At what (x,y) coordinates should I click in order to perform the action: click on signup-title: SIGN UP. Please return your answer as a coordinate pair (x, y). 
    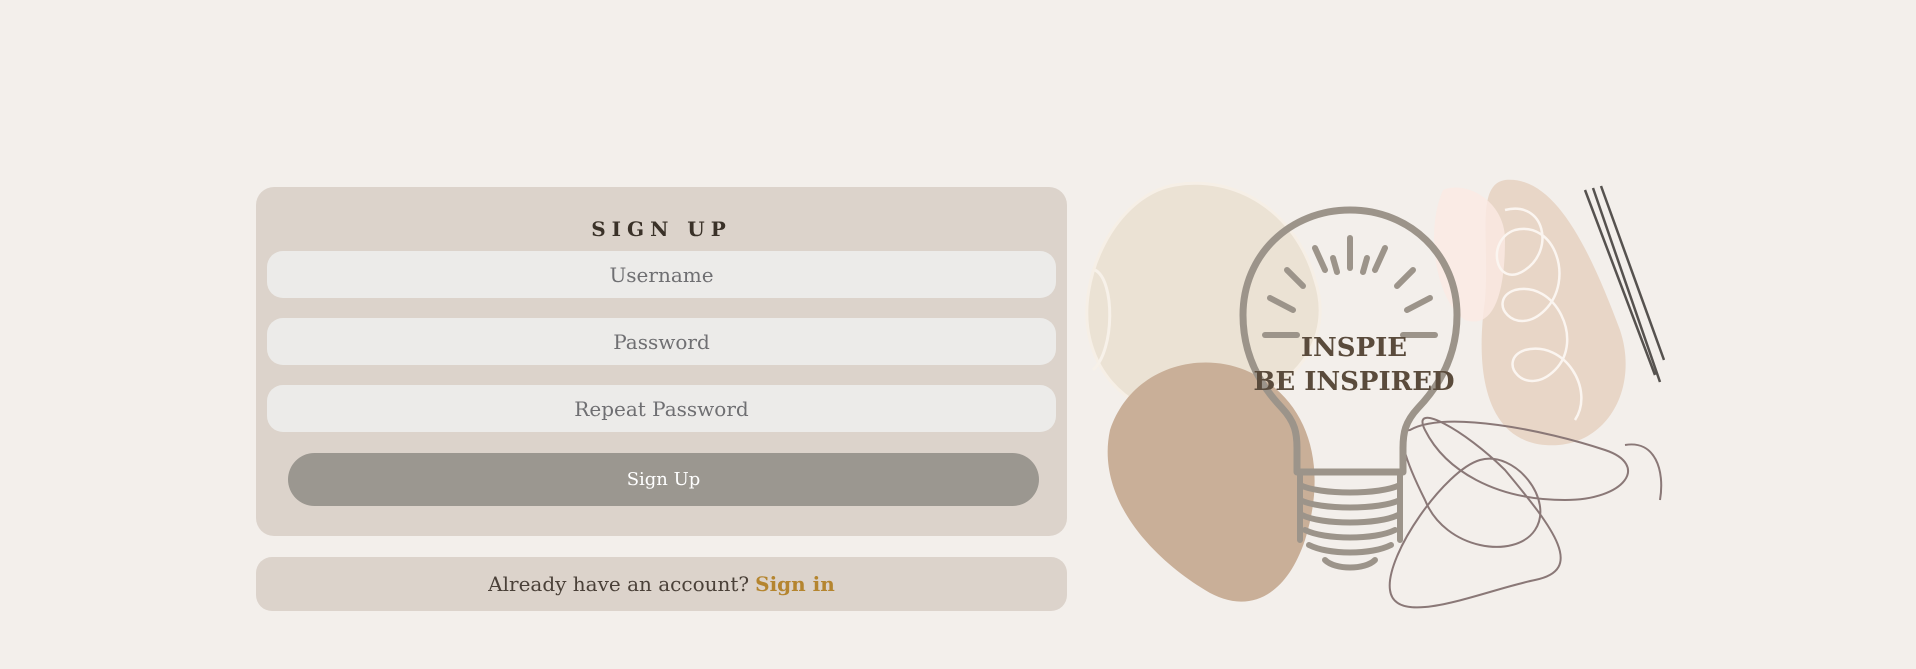
    Looking at the image, I should click on (661, 229).